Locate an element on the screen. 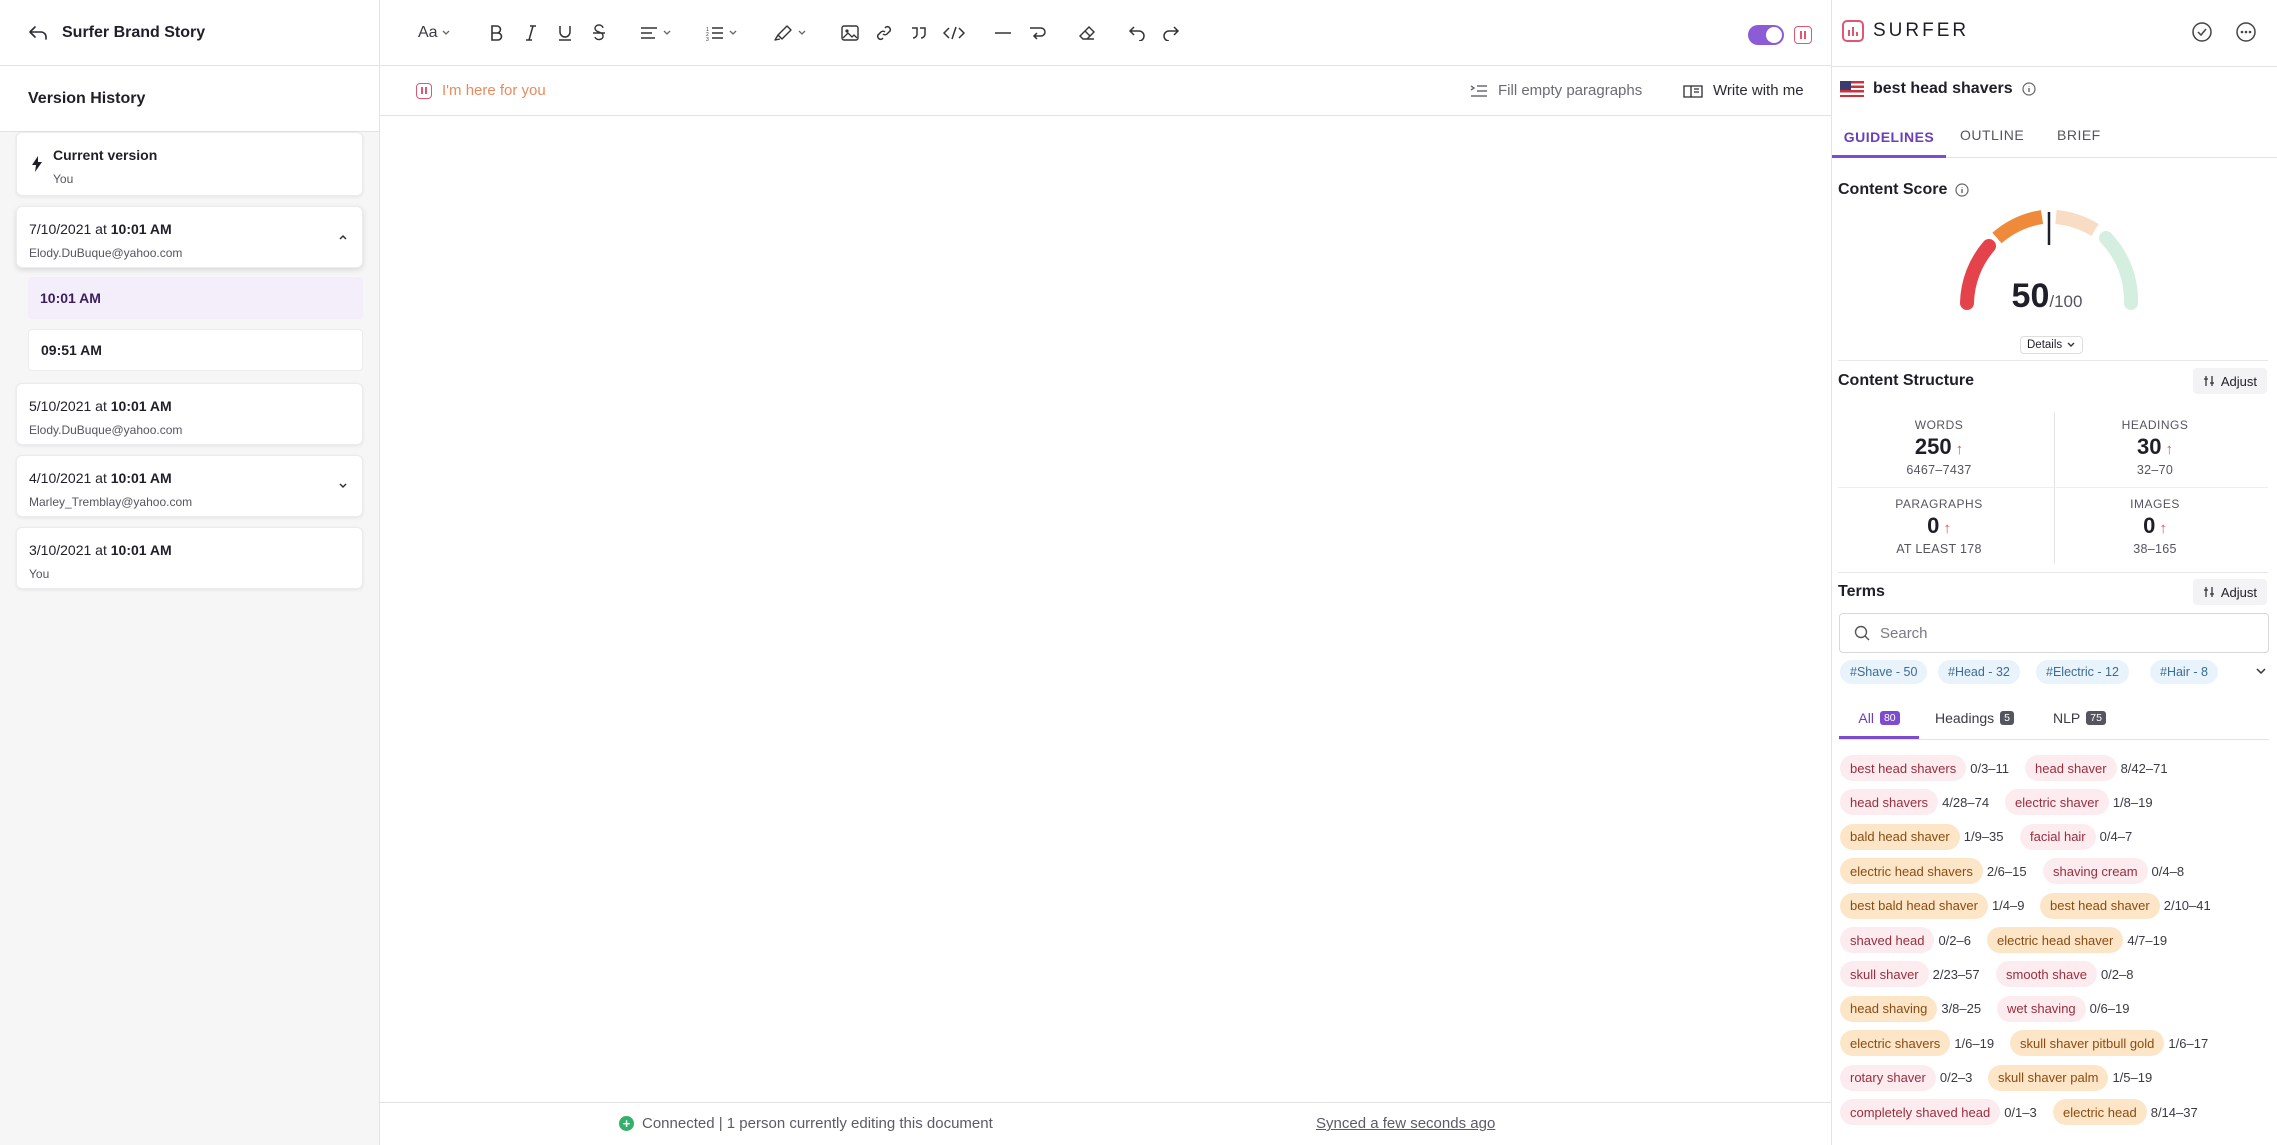  topic-tag: #Head - 32 is located at coordinates (1979, 672).